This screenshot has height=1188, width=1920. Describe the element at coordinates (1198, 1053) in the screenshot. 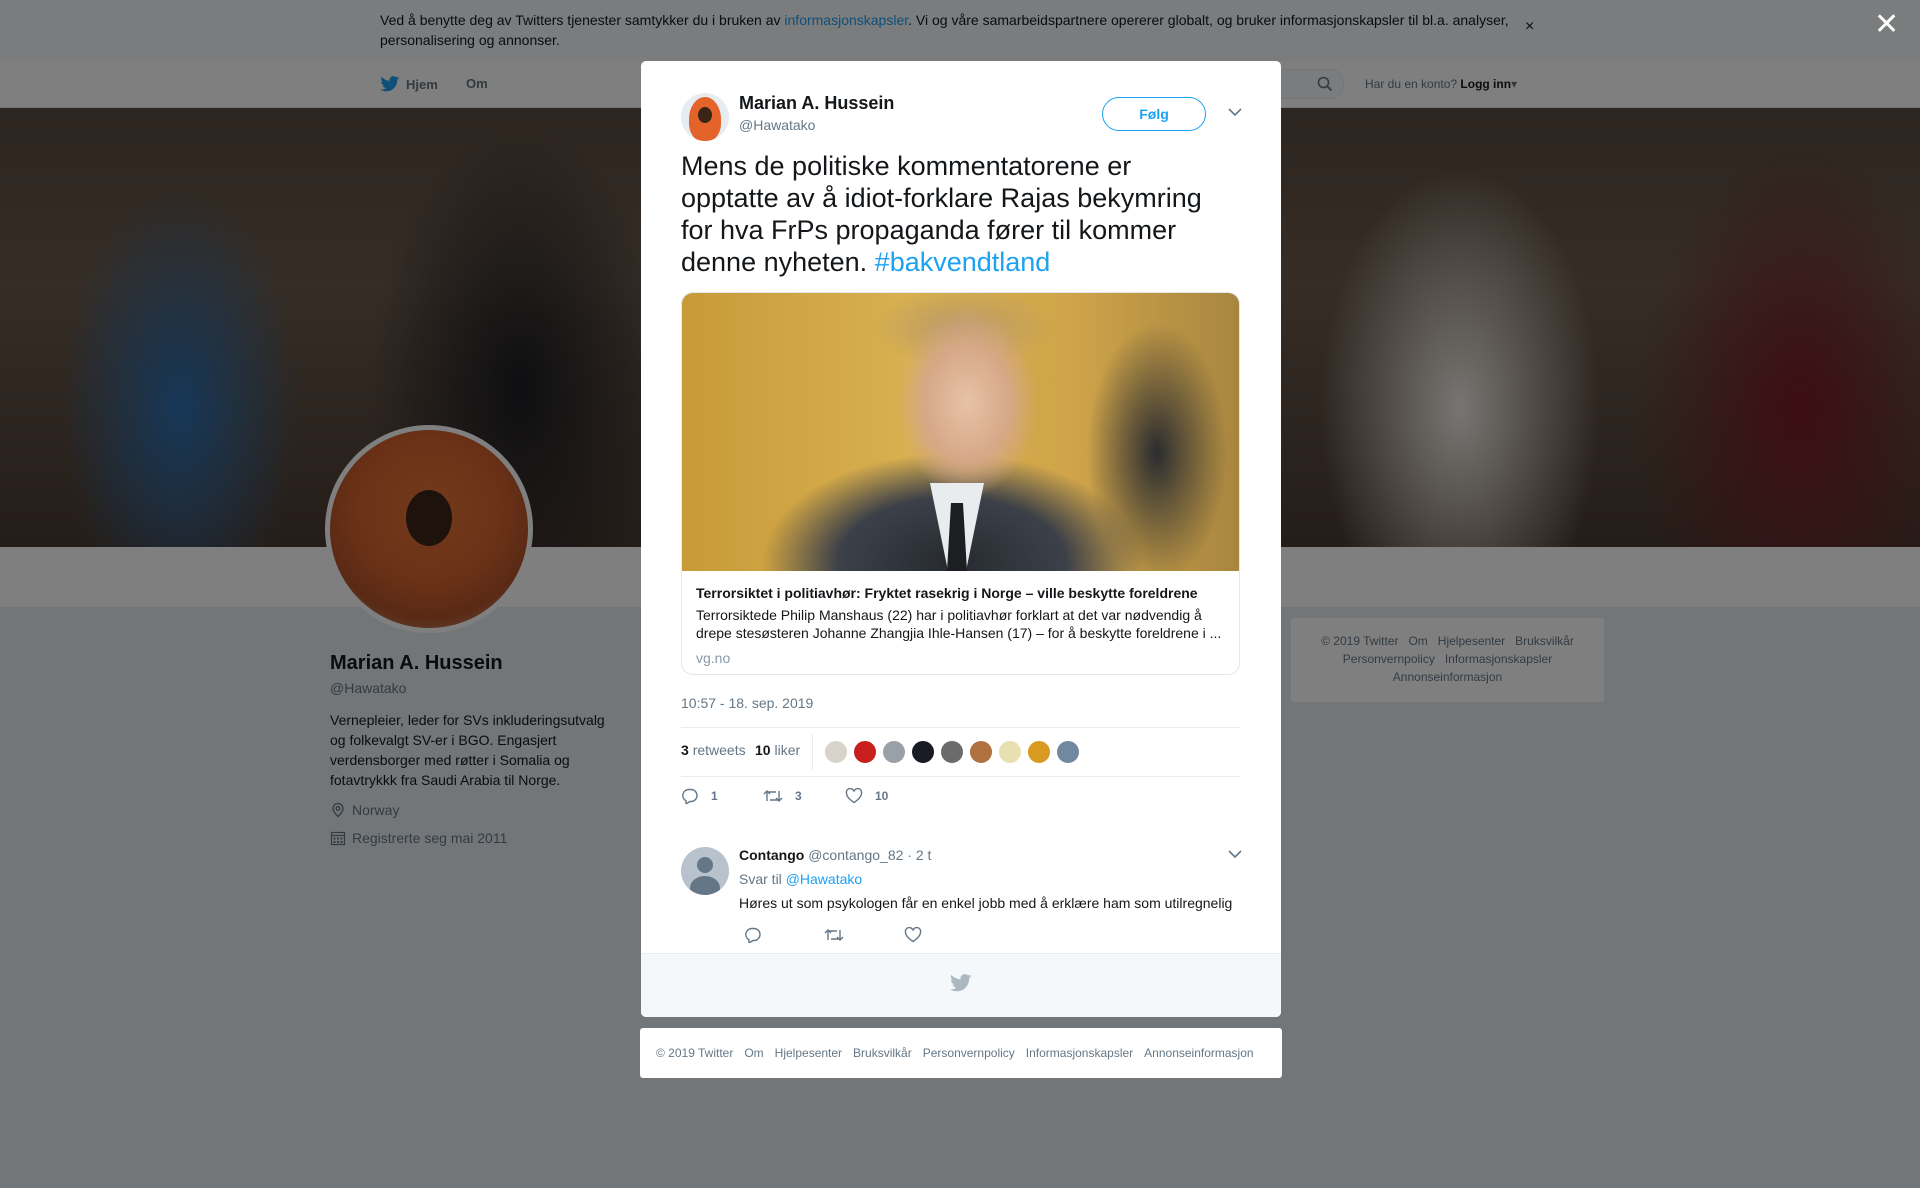

I see `footer-link: Annonseinformasjon` at that location.